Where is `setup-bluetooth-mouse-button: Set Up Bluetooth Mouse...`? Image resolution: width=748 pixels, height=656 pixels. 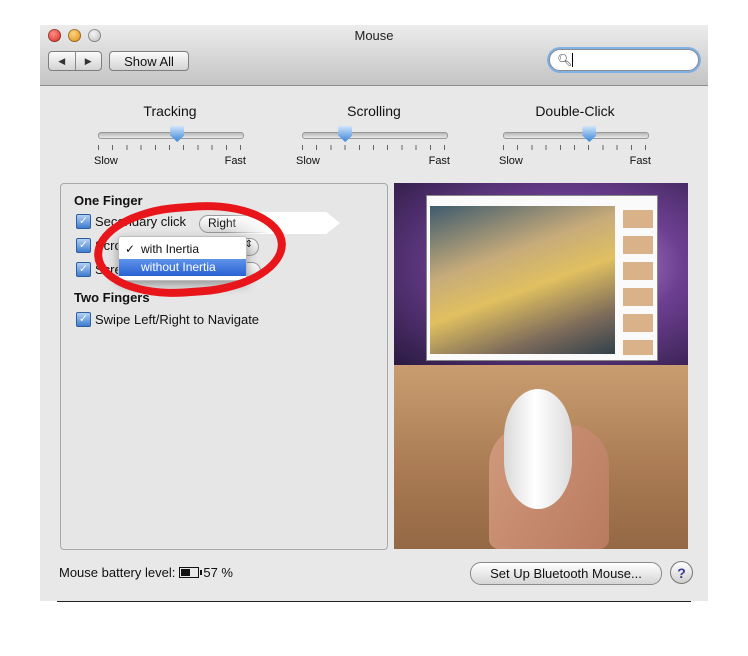 setup-bluetooth-mouse-button: Set Up Bluetooth Mouse... is located at coordinates (566, 573).